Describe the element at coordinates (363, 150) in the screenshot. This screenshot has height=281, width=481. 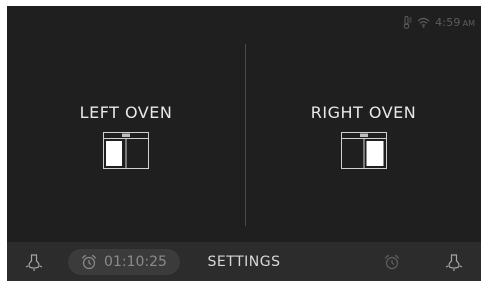
I see `right-oven-icon` at that location.